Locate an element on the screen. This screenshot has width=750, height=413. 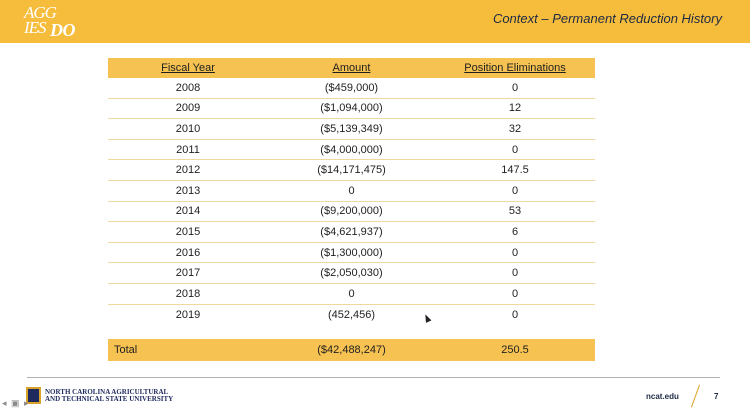
logo-line-2: IES is located at coordinates (35, 27).